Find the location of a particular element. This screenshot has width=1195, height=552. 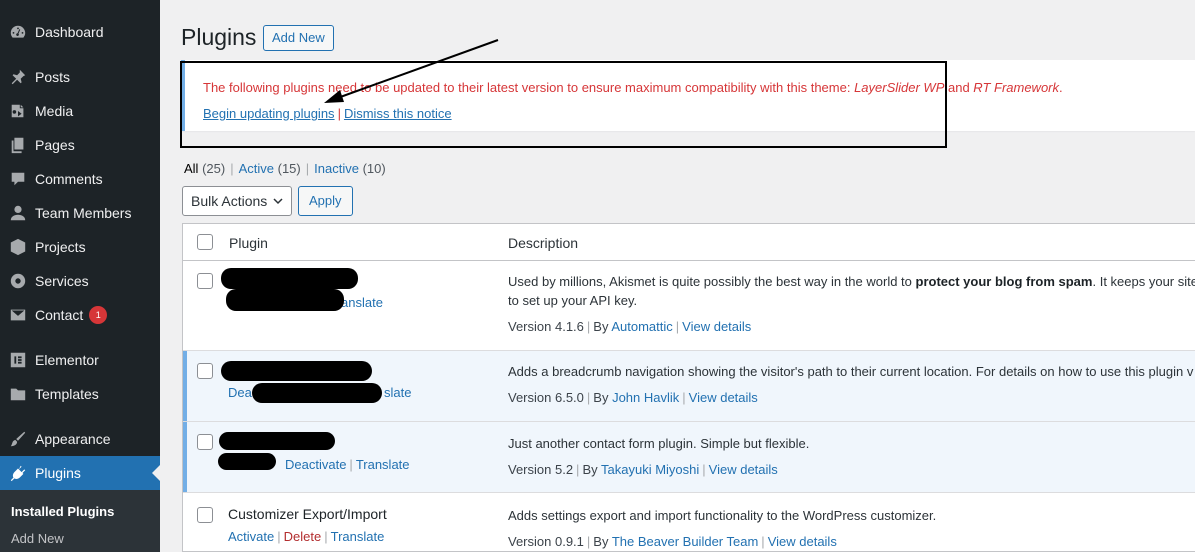

elementor-icon is located at coordinates (18, 360).